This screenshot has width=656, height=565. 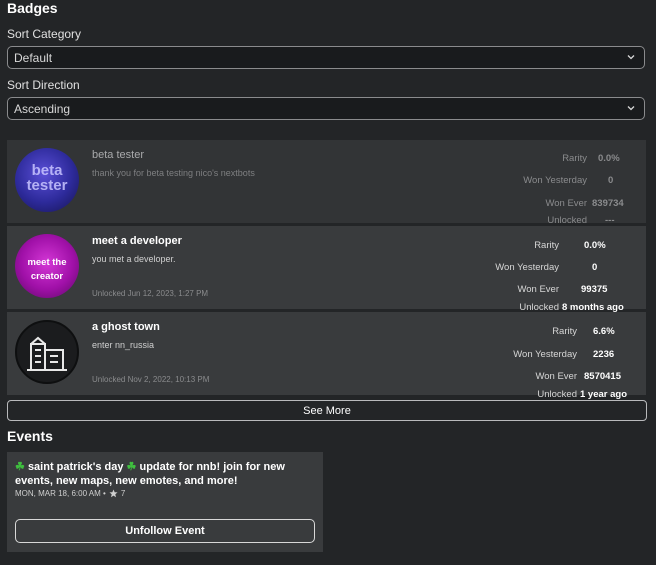 I want to click on unlocked-value: 1 year ago, so click(x=603, y=394).